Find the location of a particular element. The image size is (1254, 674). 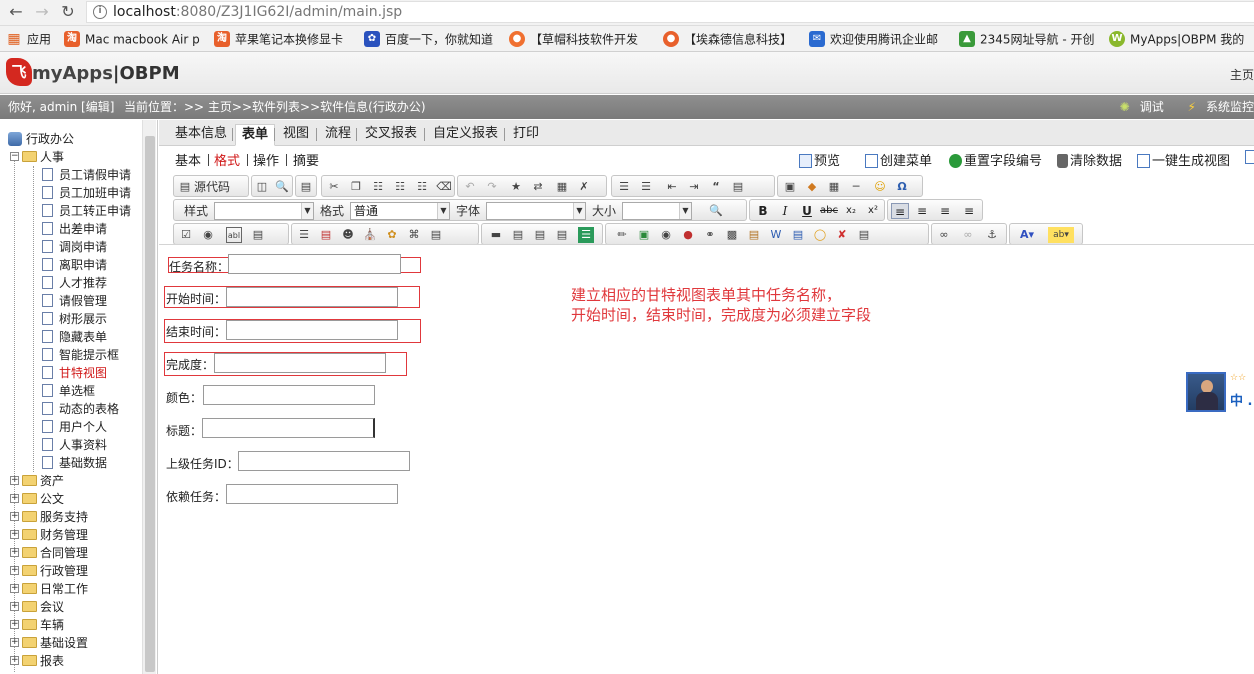

subtab-format: 格式 is located at coordinates (227, 159).